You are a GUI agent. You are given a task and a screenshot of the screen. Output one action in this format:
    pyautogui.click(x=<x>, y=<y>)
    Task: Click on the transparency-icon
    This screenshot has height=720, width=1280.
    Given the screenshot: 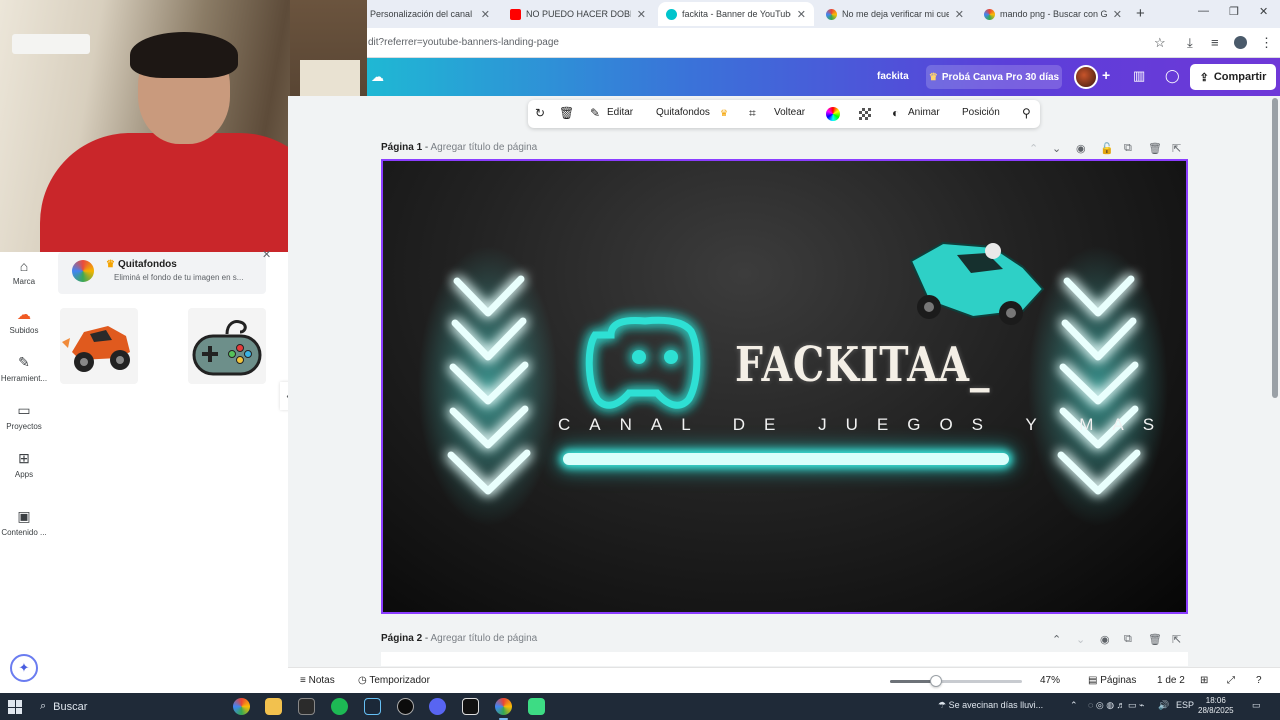 What is the action you would take?
    pyautogui.click(x=865, y=114)
    